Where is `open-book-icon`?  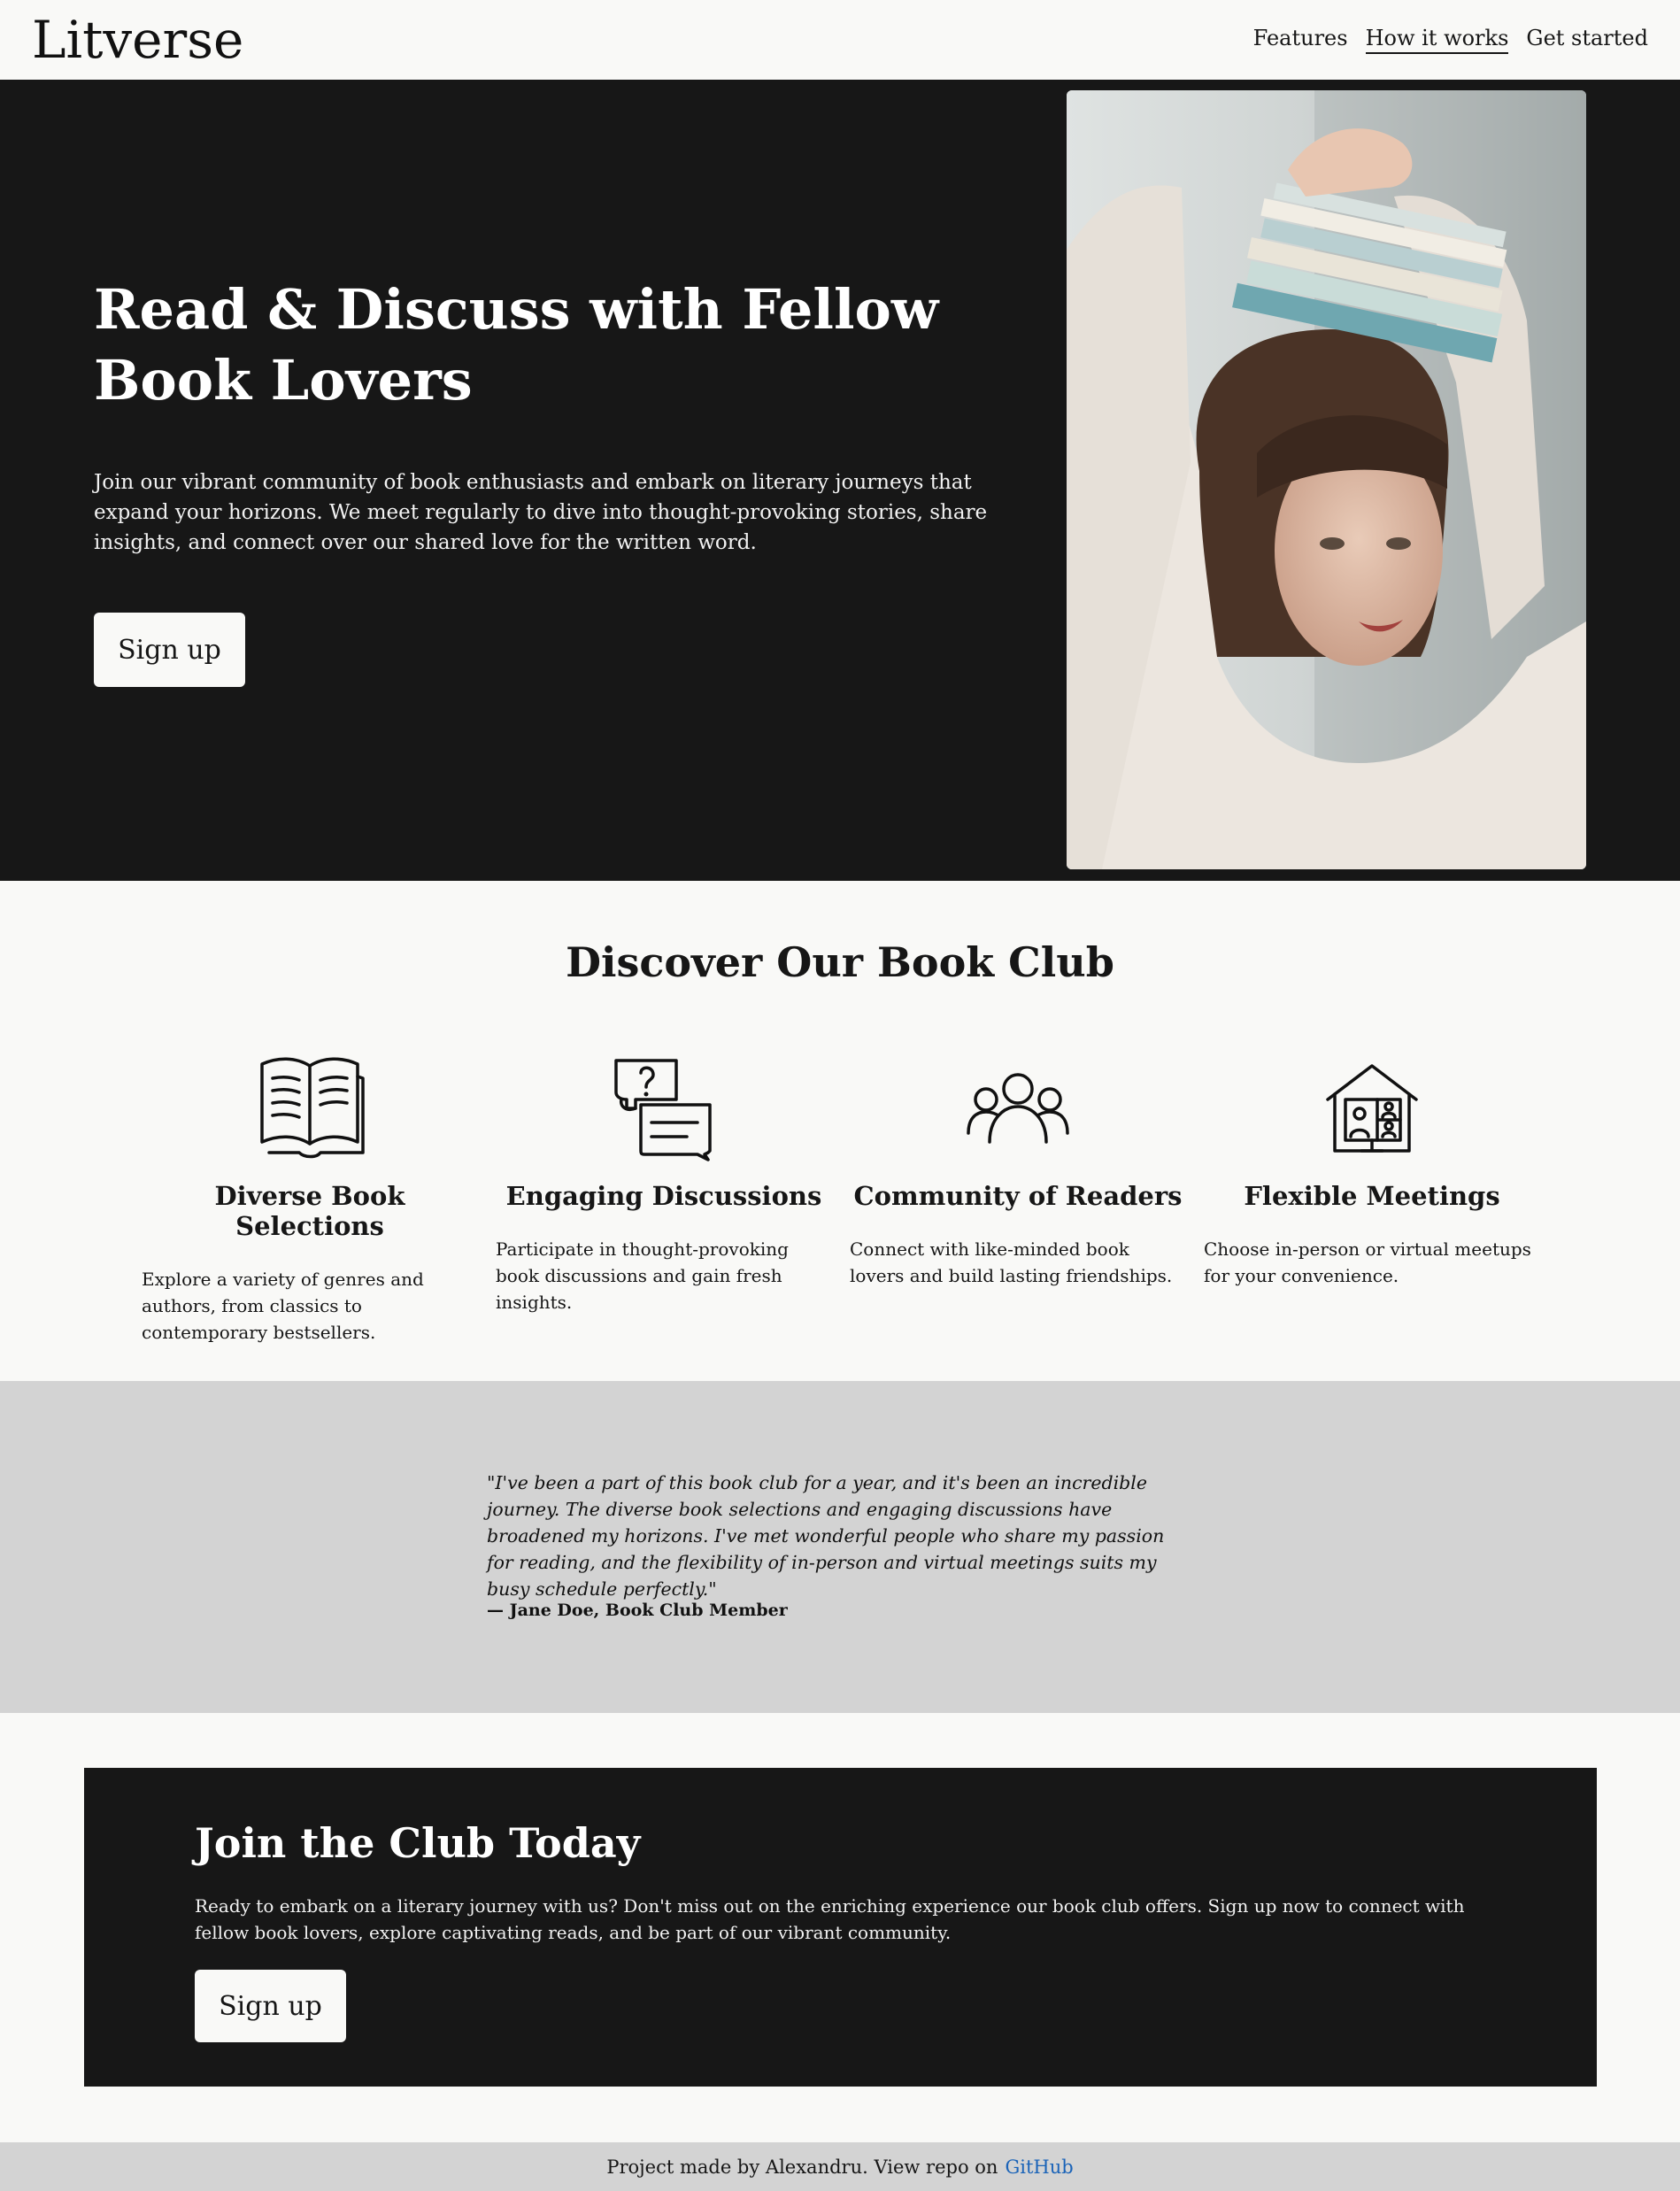
open-book-icon is located at coordinates (312, 1108).